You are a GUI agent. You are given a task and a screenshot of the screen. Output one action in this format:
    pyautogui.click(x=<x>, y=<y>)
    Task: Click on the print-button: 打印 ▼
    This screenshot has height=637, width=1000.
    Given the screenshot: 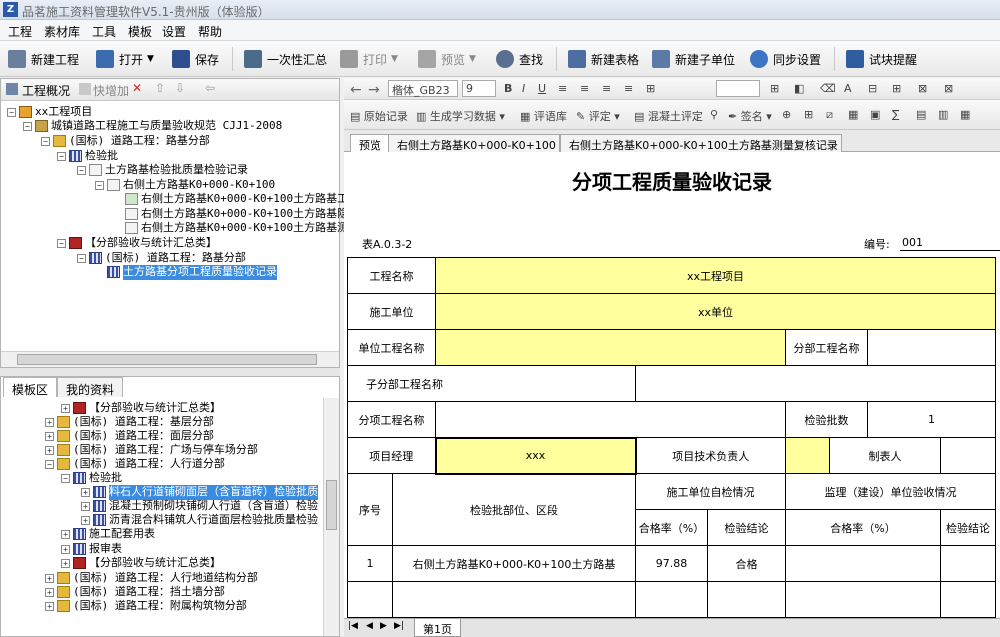 What is the action you would take?
    pyautogui.click(x=369, y=59)
    